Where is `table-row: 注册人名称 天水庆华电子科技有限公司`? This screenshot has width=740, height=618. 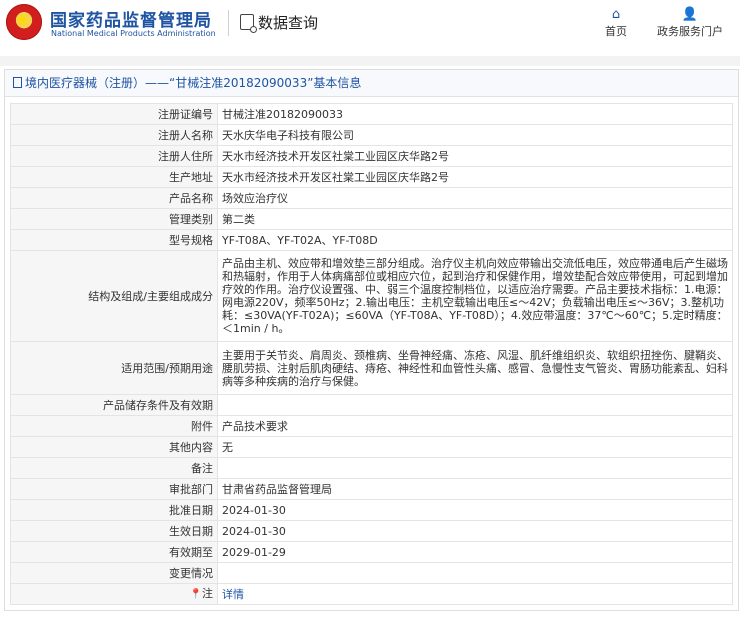 table-row: 注册人名称 天水庆华电子科技有限公司 is located at coordinates (371, 135).